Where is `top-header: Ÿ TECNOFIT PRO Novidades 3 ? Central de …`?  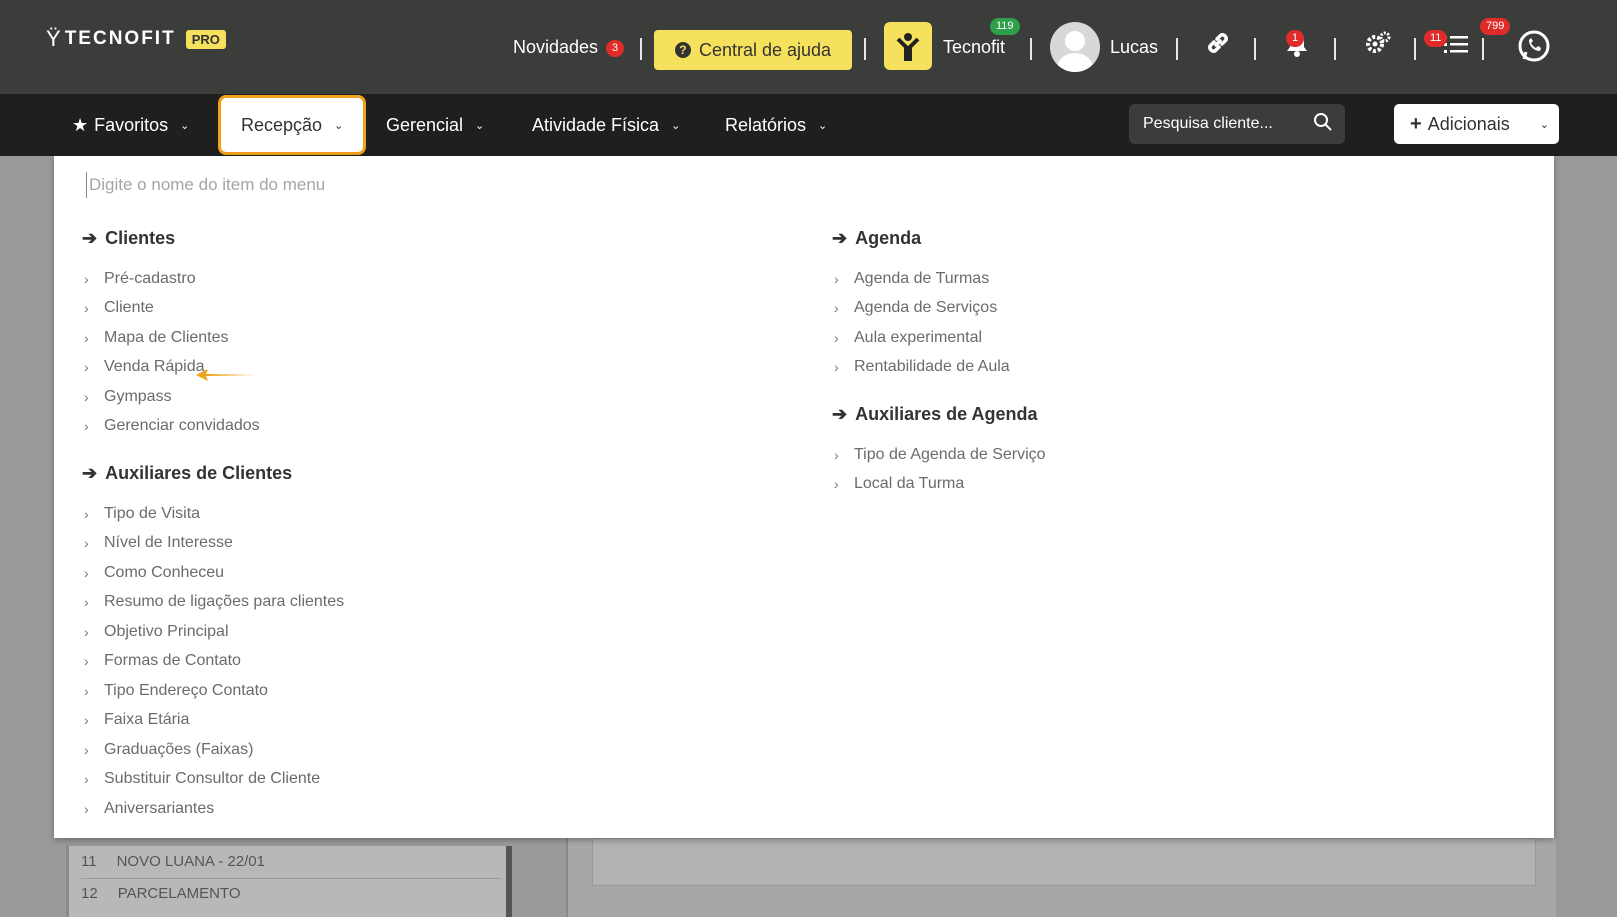 top-header: Ÿ TECNOFIT PRO Novidades 3 ? Central de … is located at coordinates (808, 47).